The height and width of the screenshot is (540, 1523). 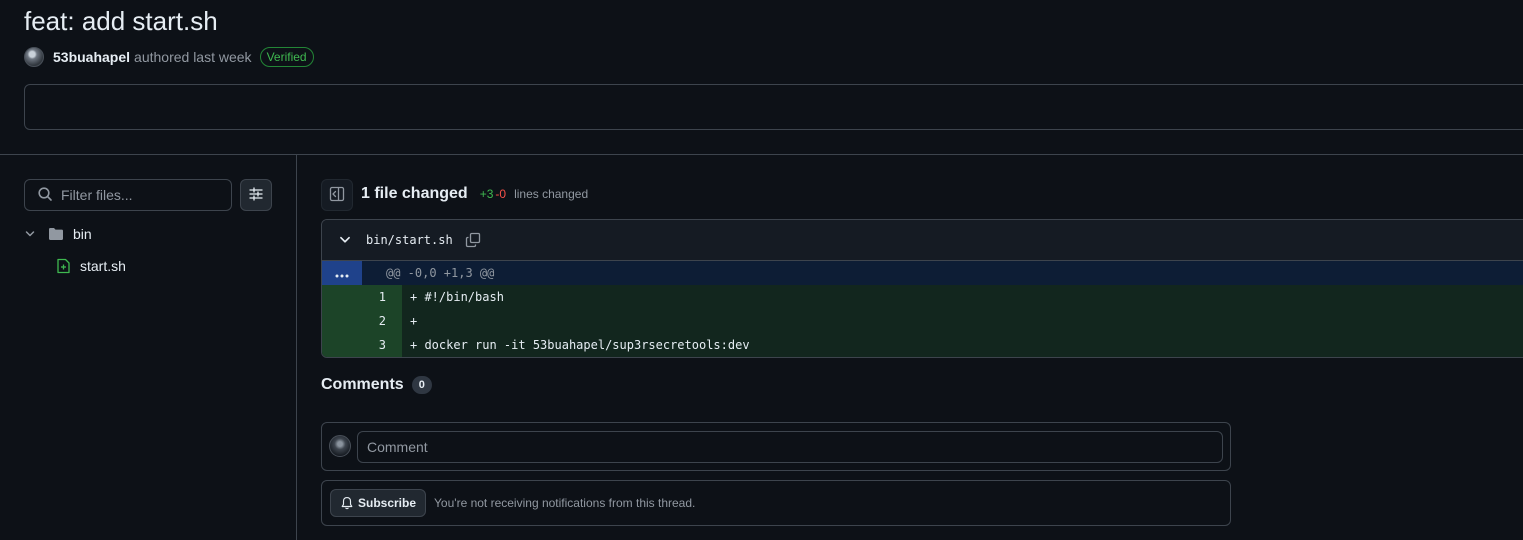 What do you see at coordinates (790, 447) in the screenshot?
I see `comment-input` at bounding box center [790, 447].